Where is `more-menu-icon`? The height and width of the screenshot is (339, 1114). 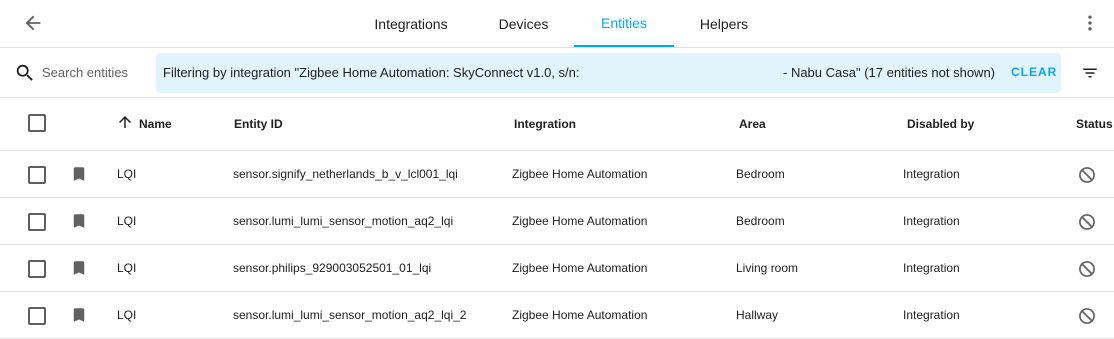
more-menu-icon is located at coordinates (1090, 23).